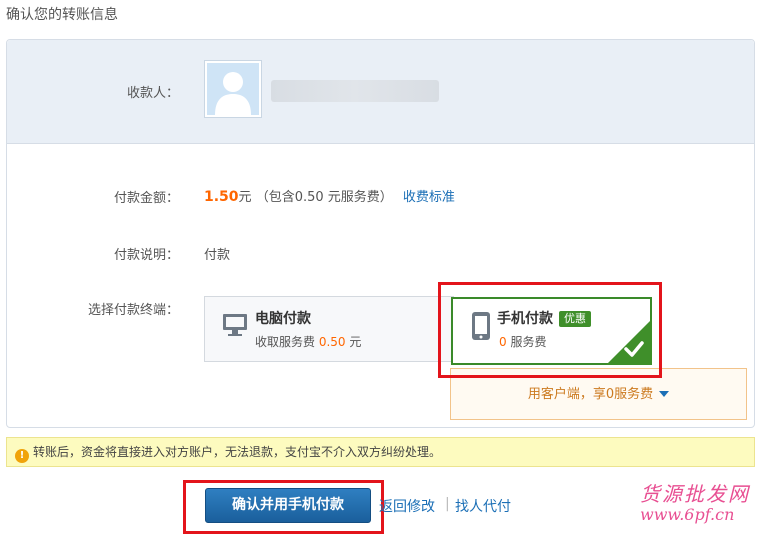 The width and height of the screenshot is (758, 536). Describe the element at coordinates (146, 198) in the screenshot. I see `amount-label: 付款金额：` at that location.